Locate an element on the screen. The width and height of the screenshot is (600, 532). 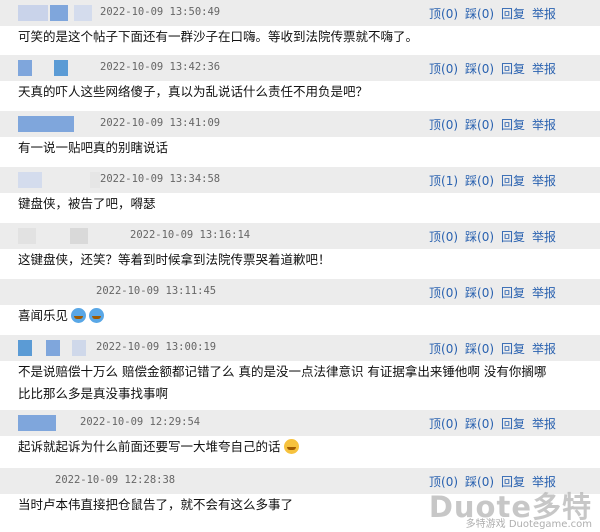
comment-body: 可笑的是这个帖子下面还有一群沙子在口嗨。等收到法院传票就不嗨了。 is located at coordinates (218, 37).